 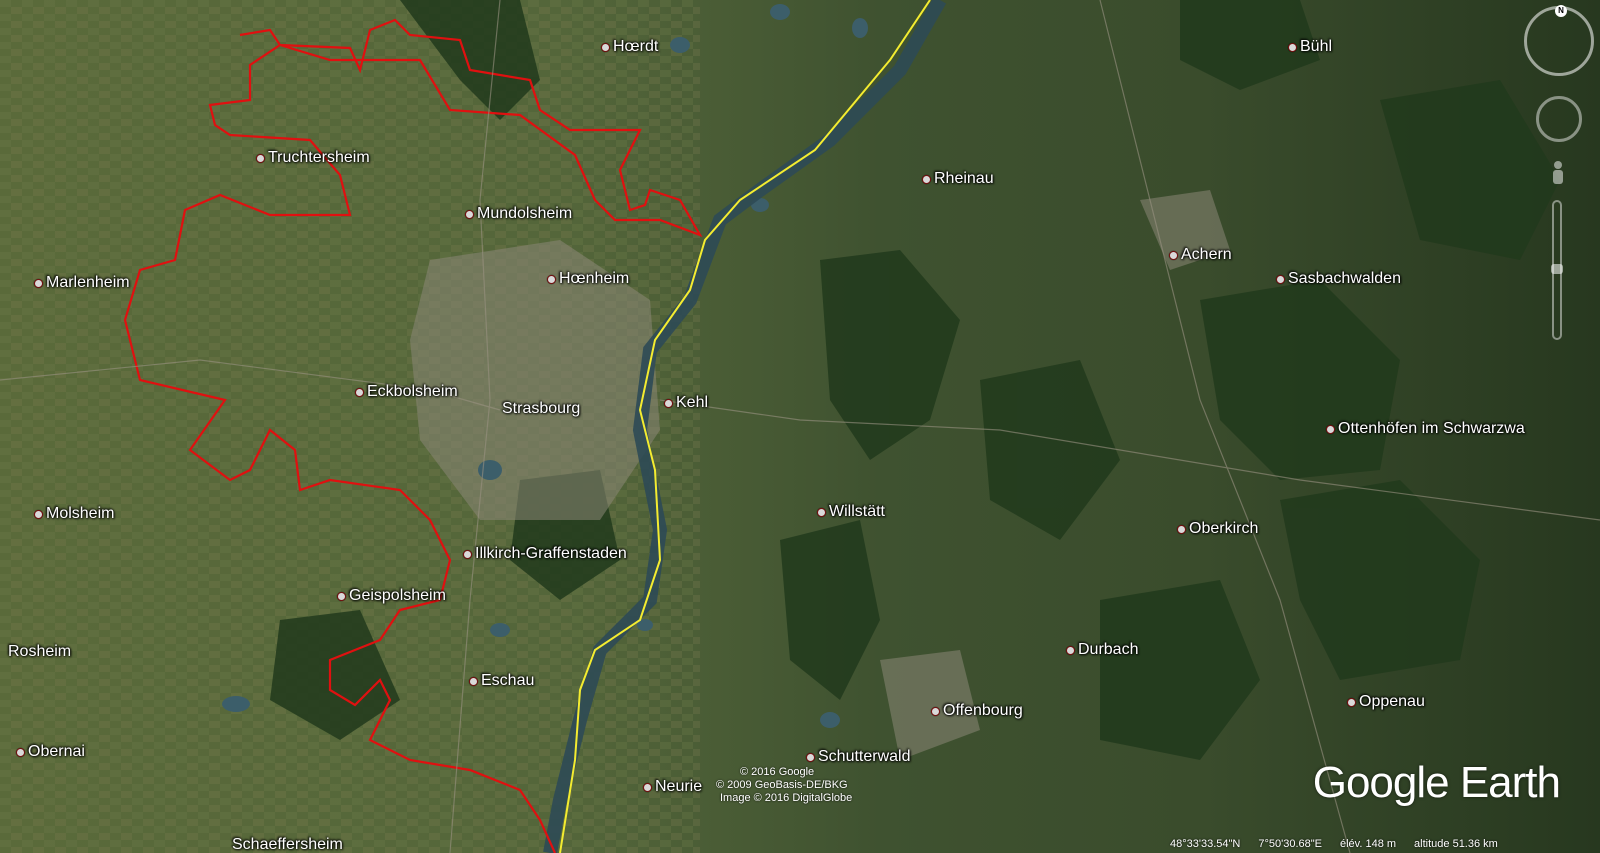 What do you see at coordinates (1206, 254) in the screenshot?
I see `place-label: Achern` at bounding box center [1206, 254].